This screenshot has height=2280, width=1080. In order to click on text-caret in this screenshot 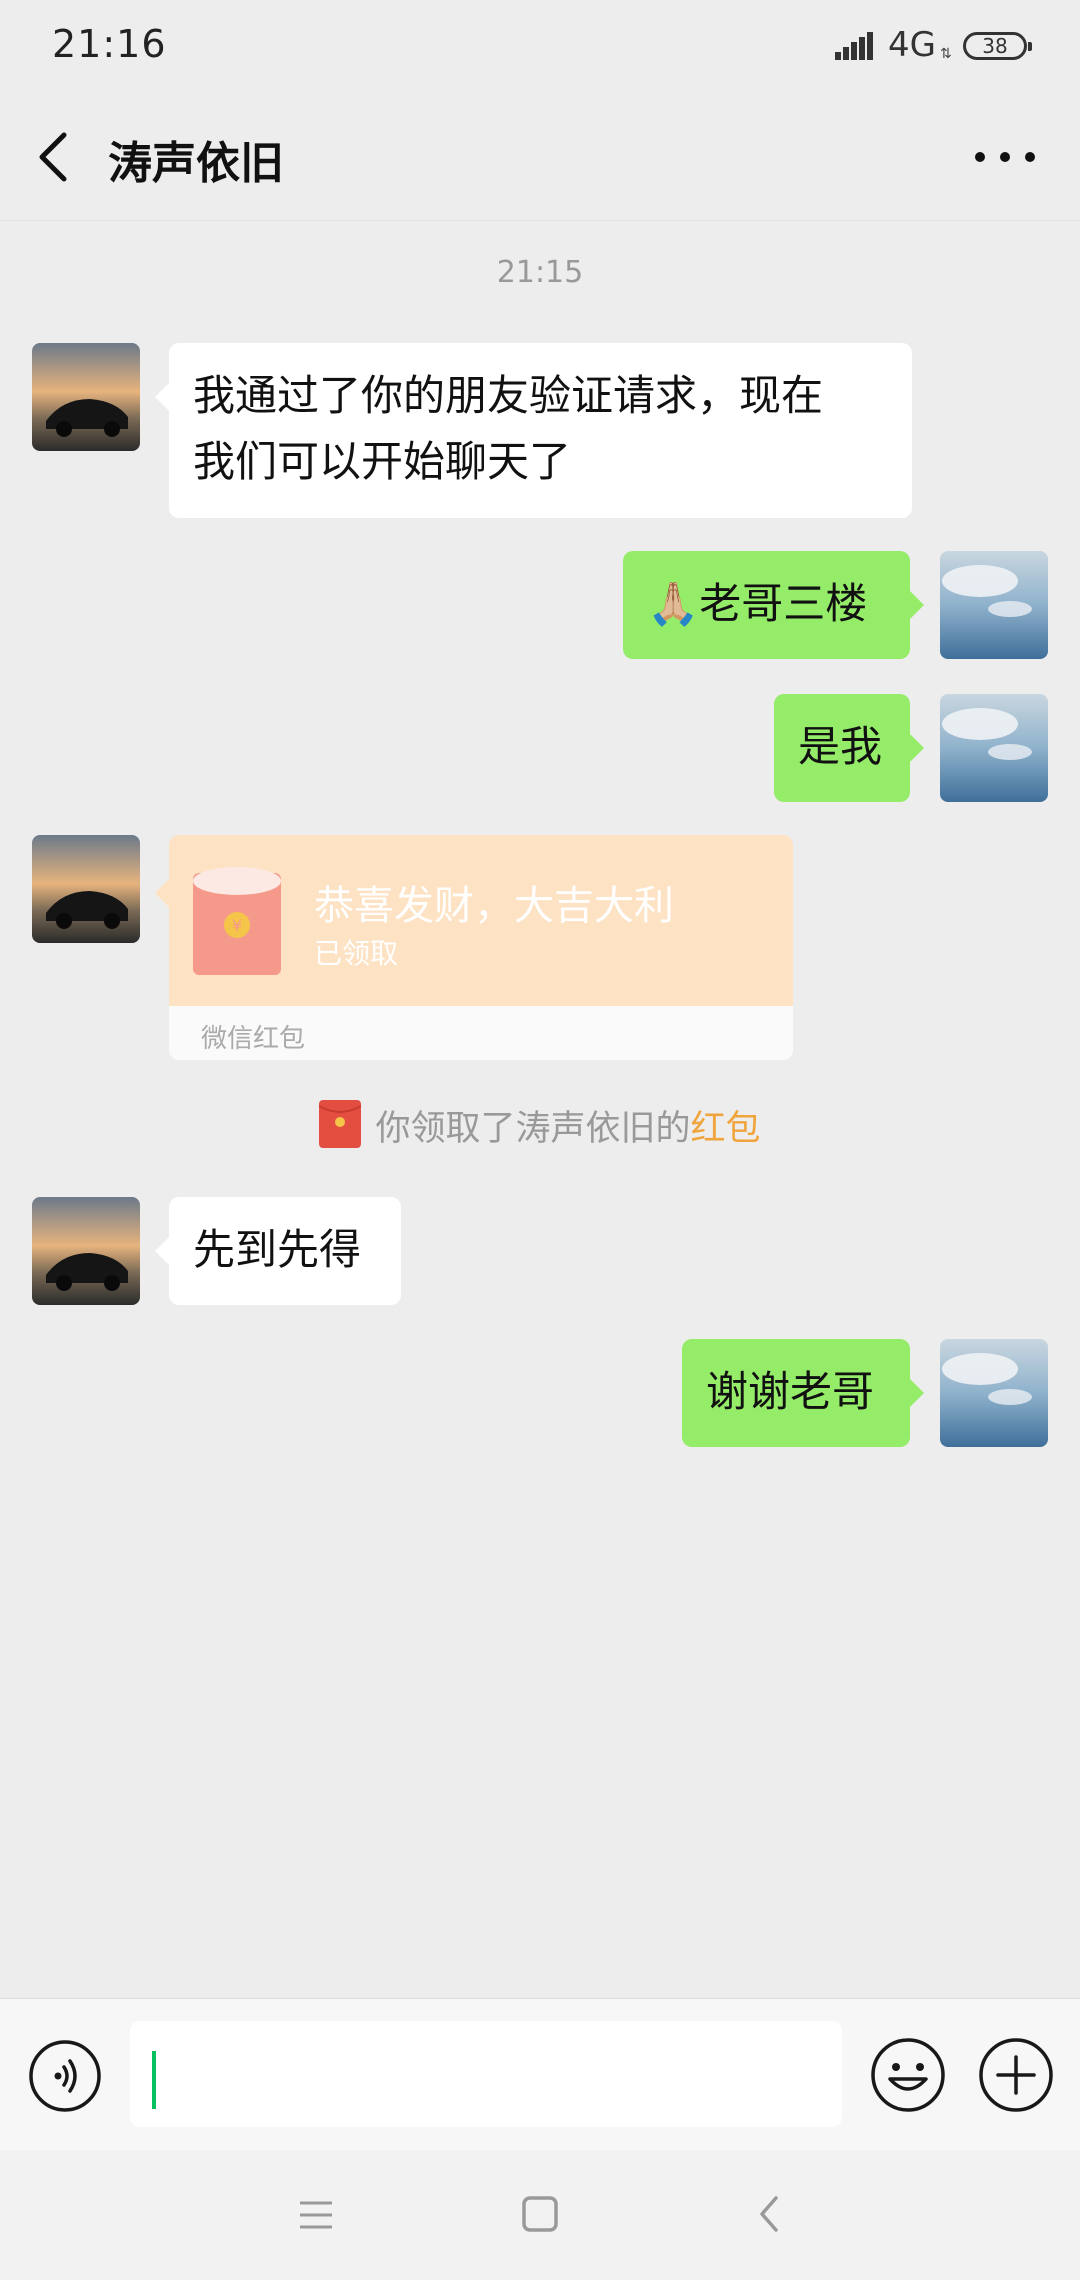, I will do `click(154, 2080)`.